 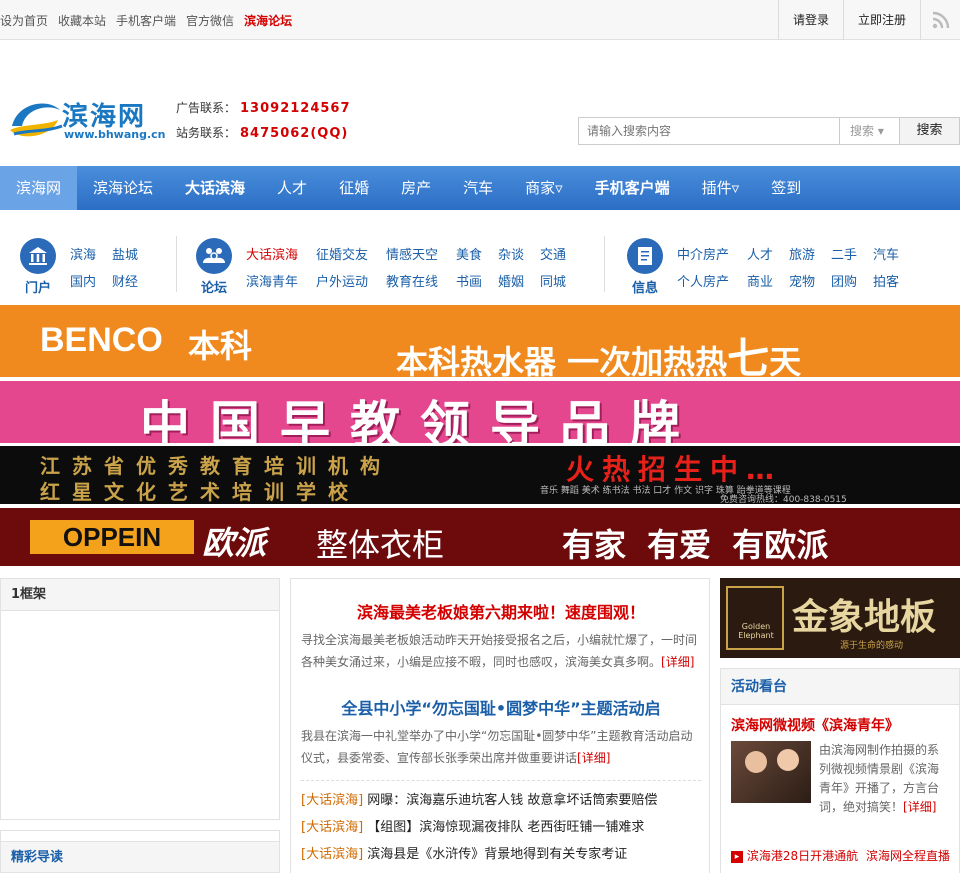 What do you see at coordinates (342, 280) in the screenshot?
I see `forum-link-outdoor: 户外运动` at bounding box center [342, 280].